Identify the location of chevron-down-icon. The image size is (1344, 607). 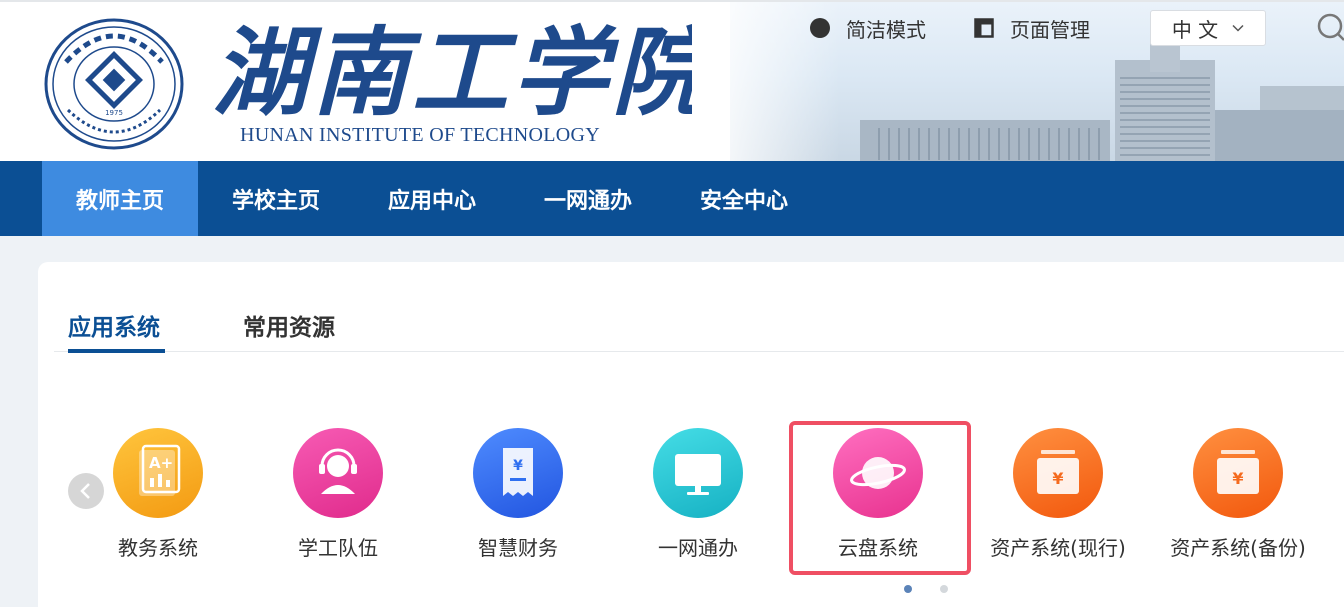
(1238, 28).